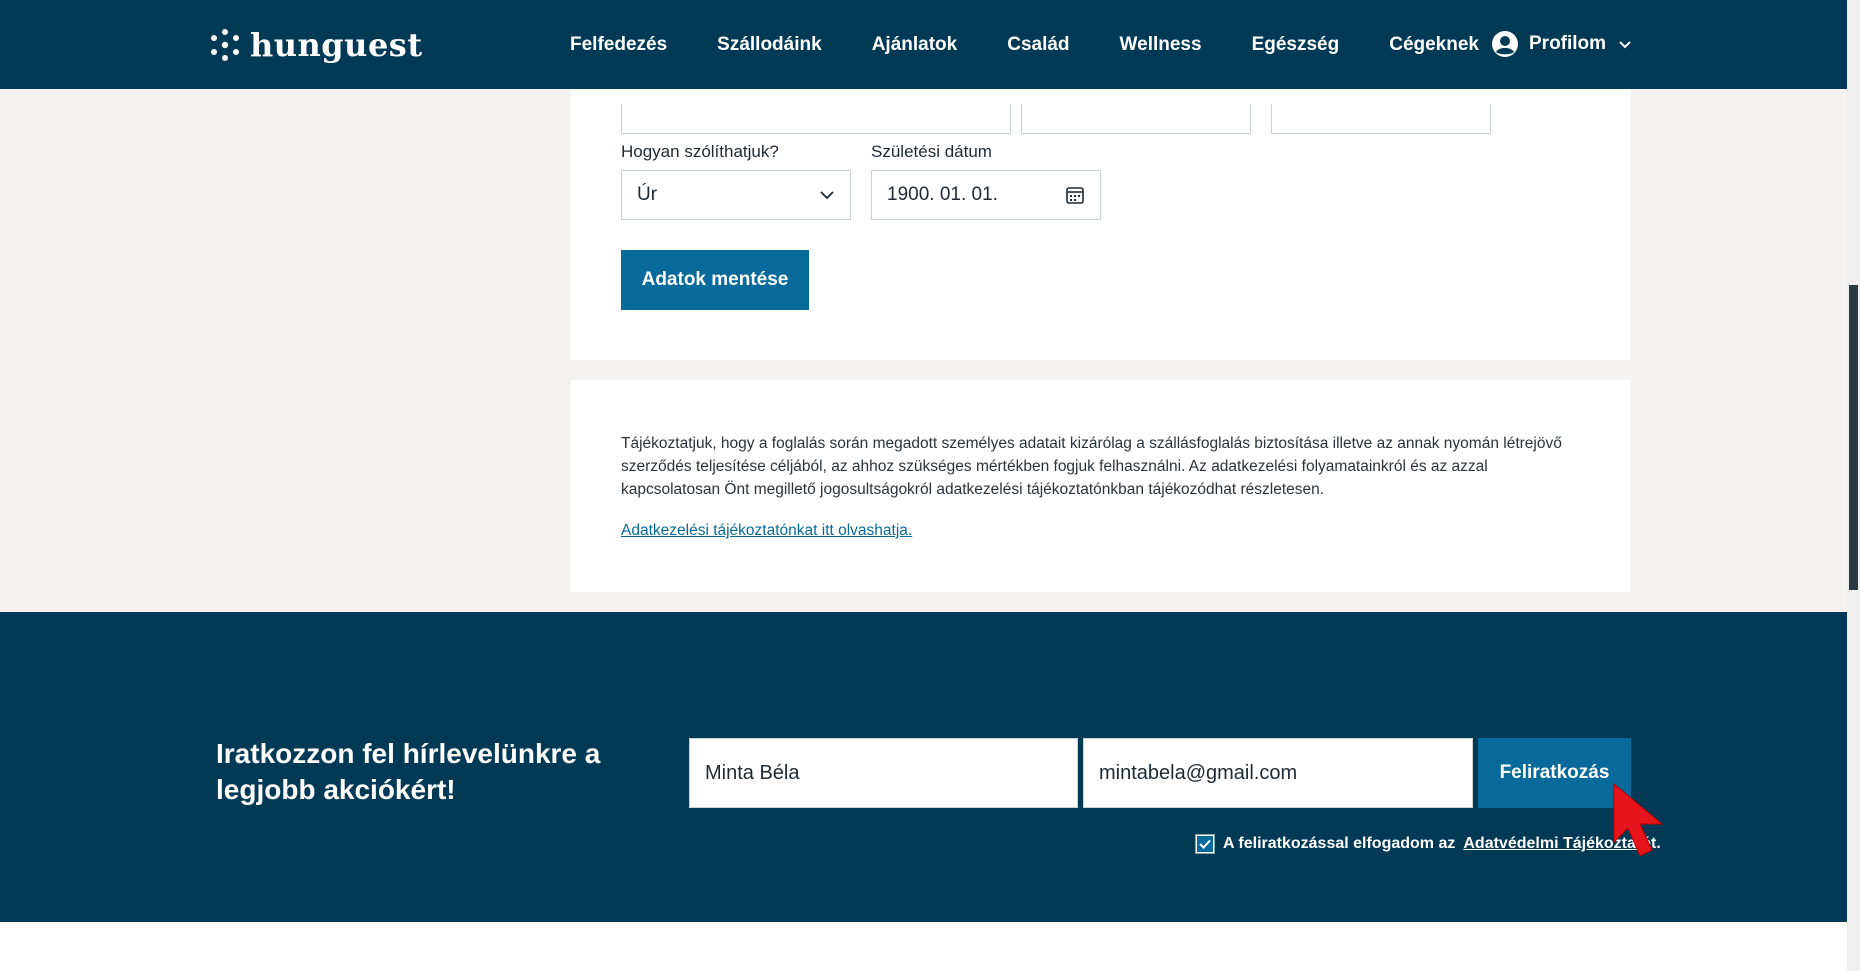 The height and width of the screenshot is (971, 1860). I want to click on birthdate-input: 1900. 01. 01., so click(986, 195).